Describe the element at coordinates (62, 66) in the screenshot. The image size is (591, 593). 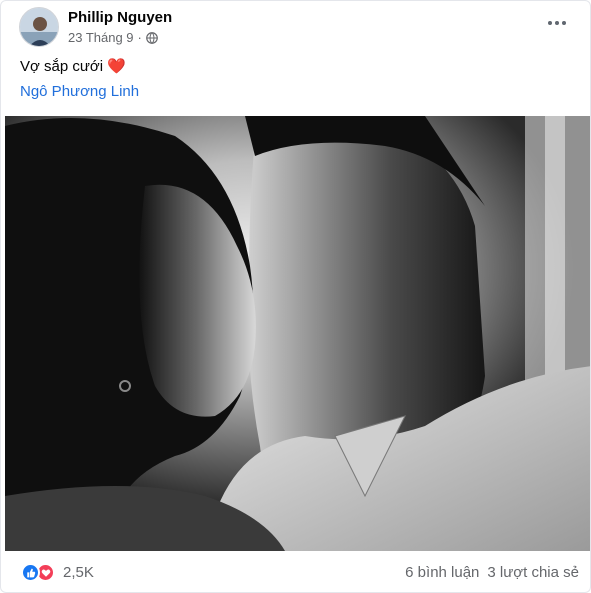
I see `post-caption: Vợ sắp cưới` at that location.